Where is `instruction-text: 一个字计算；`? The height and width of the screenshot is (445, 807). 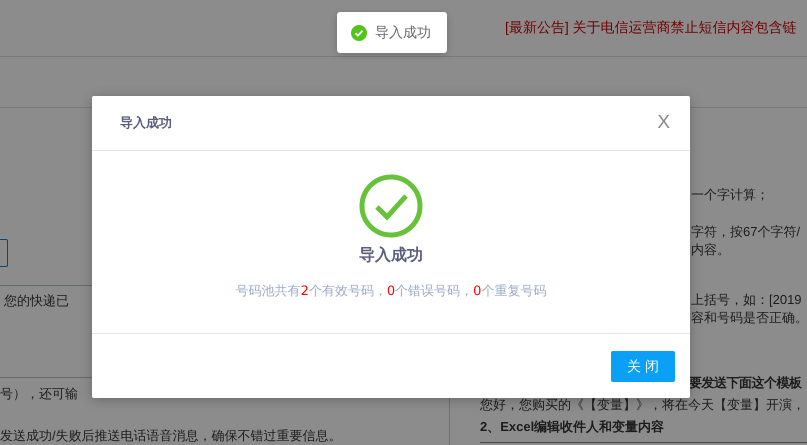
instruction-text: 一个字计算； is located at coordinates (730, 194).